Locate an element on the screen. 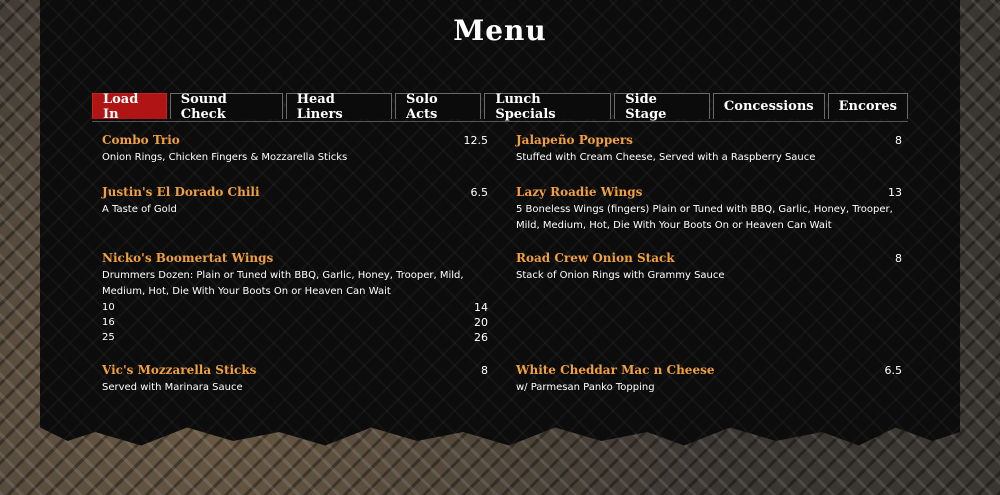 This screenshot has width=1000, height=495. tab-concessions: Concessions is located at coordinates (768, 106).